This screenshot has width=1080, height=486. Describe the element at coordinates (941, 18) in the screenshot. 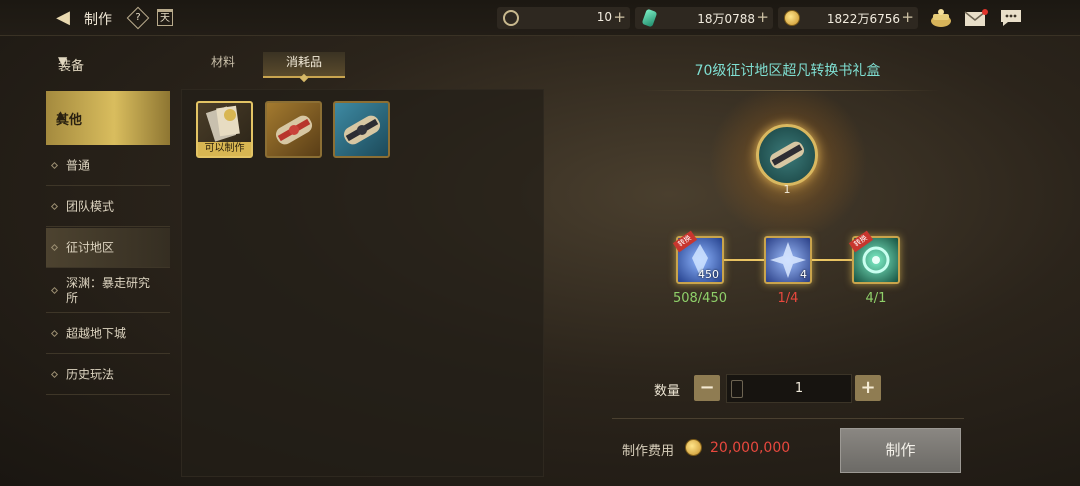

I see `treasure-pot-icon` at that location.